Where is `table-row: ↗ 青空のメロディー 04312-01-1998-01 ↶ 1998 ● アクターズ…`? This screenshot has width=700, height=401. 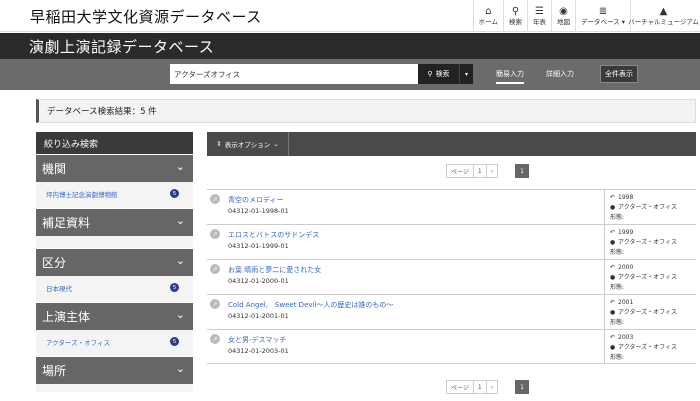 table-row: ↗ 青空のメロディー 04312-01-1998-01 ↶ 1998 ● アクターズ… is located at coordinates (451, 206).